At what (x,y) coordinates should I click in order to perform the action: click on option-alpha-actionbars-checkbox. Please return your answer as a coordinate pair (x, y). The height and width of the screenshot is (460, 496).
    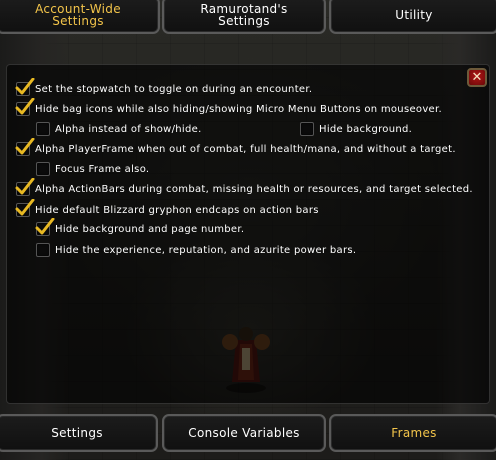
    Looking at the image, I should click on (25, 187).